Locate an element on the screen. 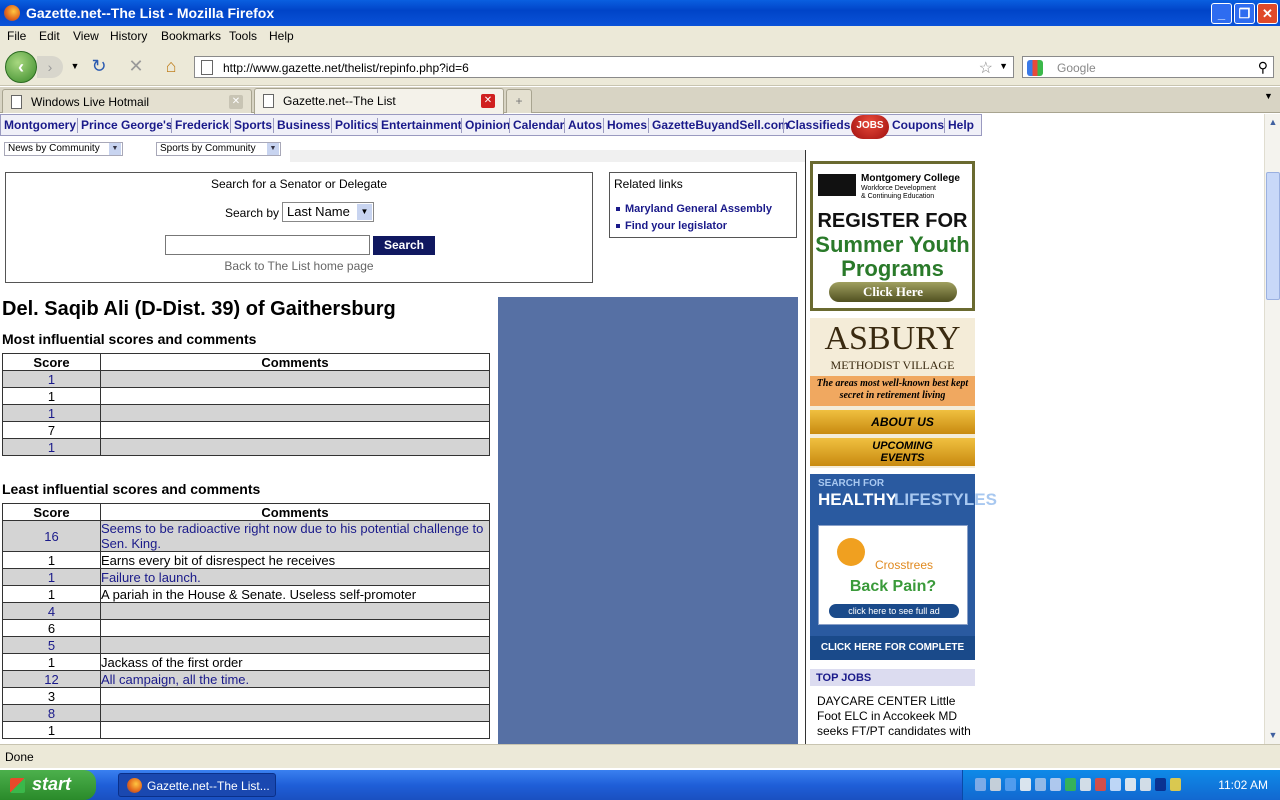 The width and height of the screenshot is (1280, 800). nav-business: Business is located at coordinates (303, 125).